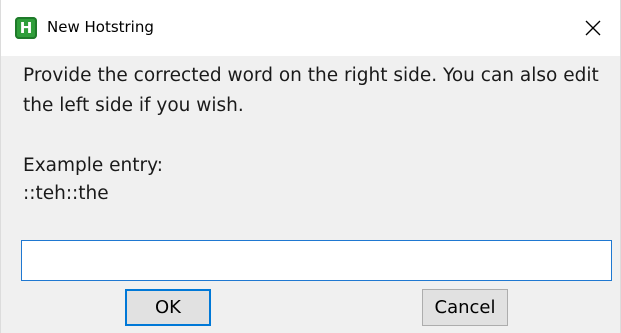  I want to click on example-label: Example entry:, so click(93, 165).